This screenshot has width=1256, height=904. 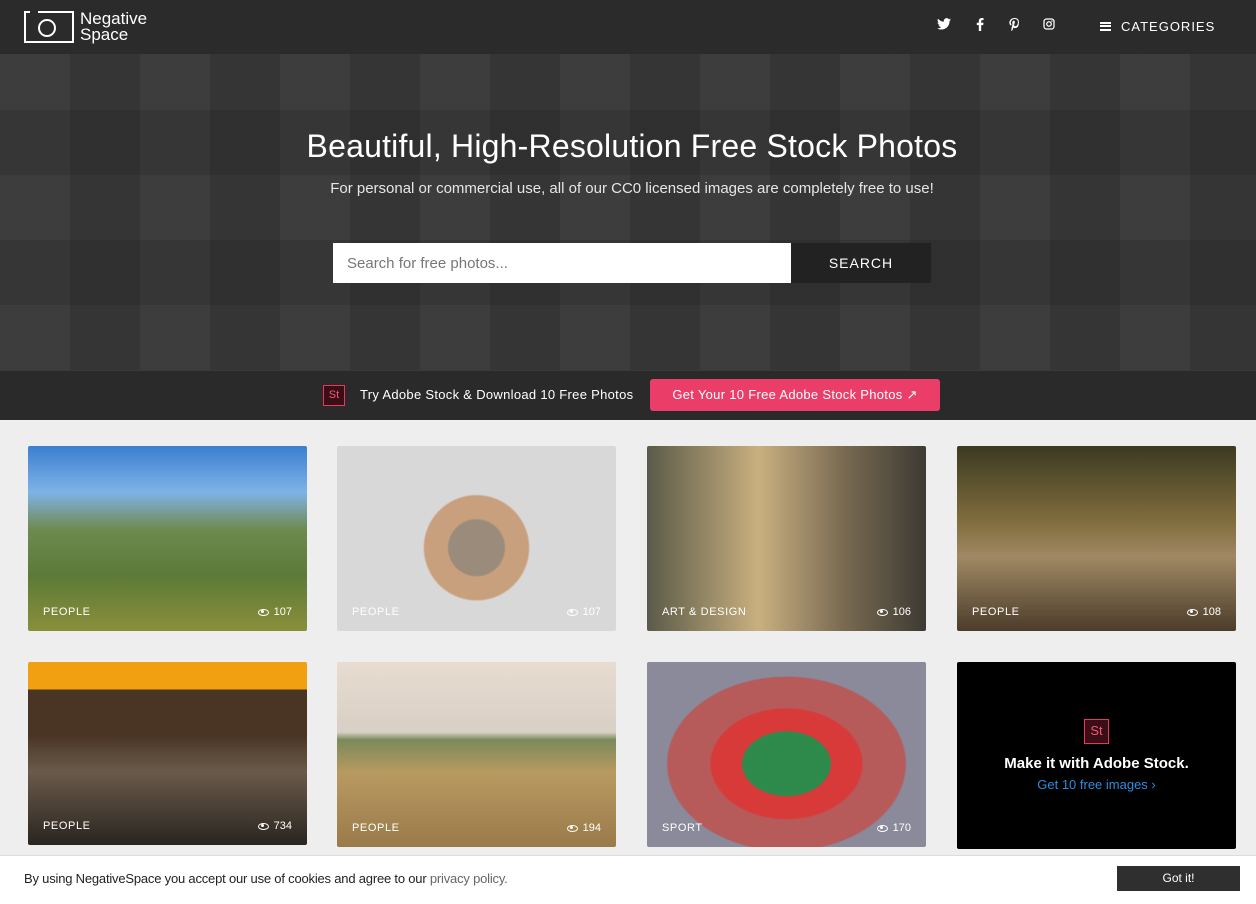 I want to click on ad-link: Get 10 free images ›, so click(x=1096, y=784).